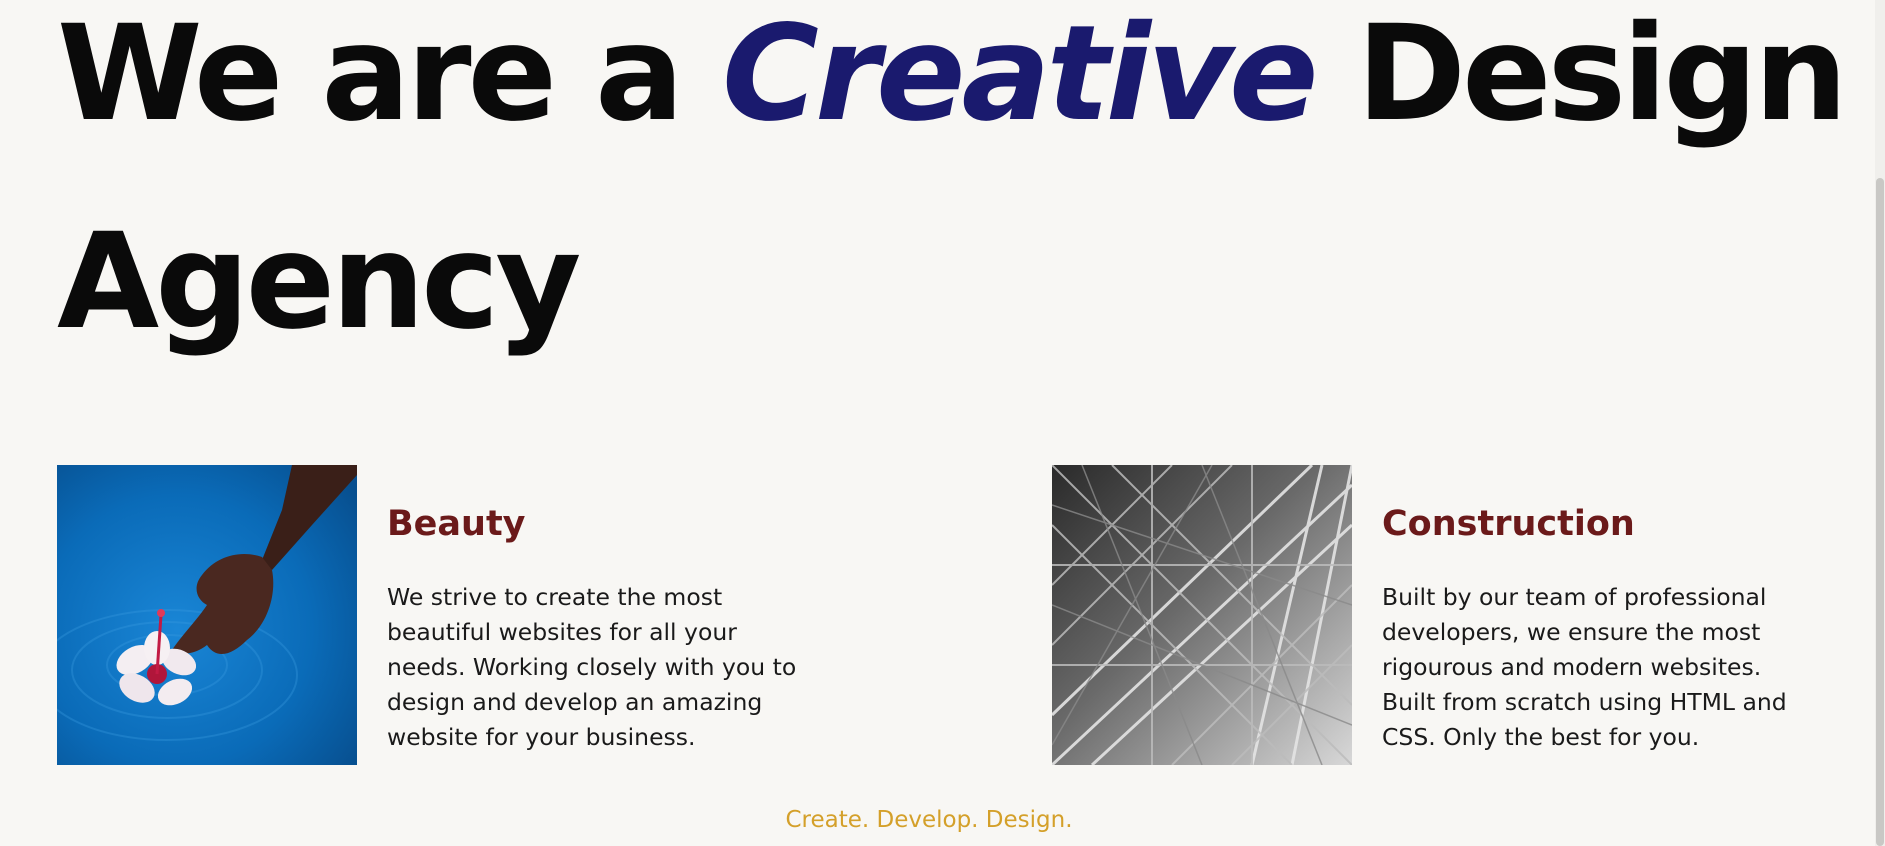 The image size is (1885, 846). I want to click on construction-image, so click(1202, 615).